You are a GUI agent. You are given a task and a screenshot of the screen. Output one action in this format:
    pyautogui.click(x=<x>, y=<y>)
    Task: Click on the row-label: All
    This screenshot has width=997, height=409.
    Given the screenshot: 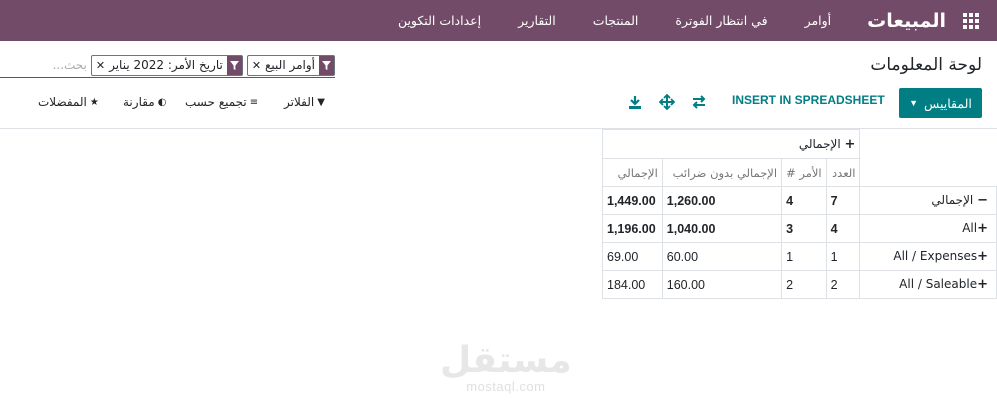 What is the action you would take?
    pyautogui.click(x=970, y=228)
    